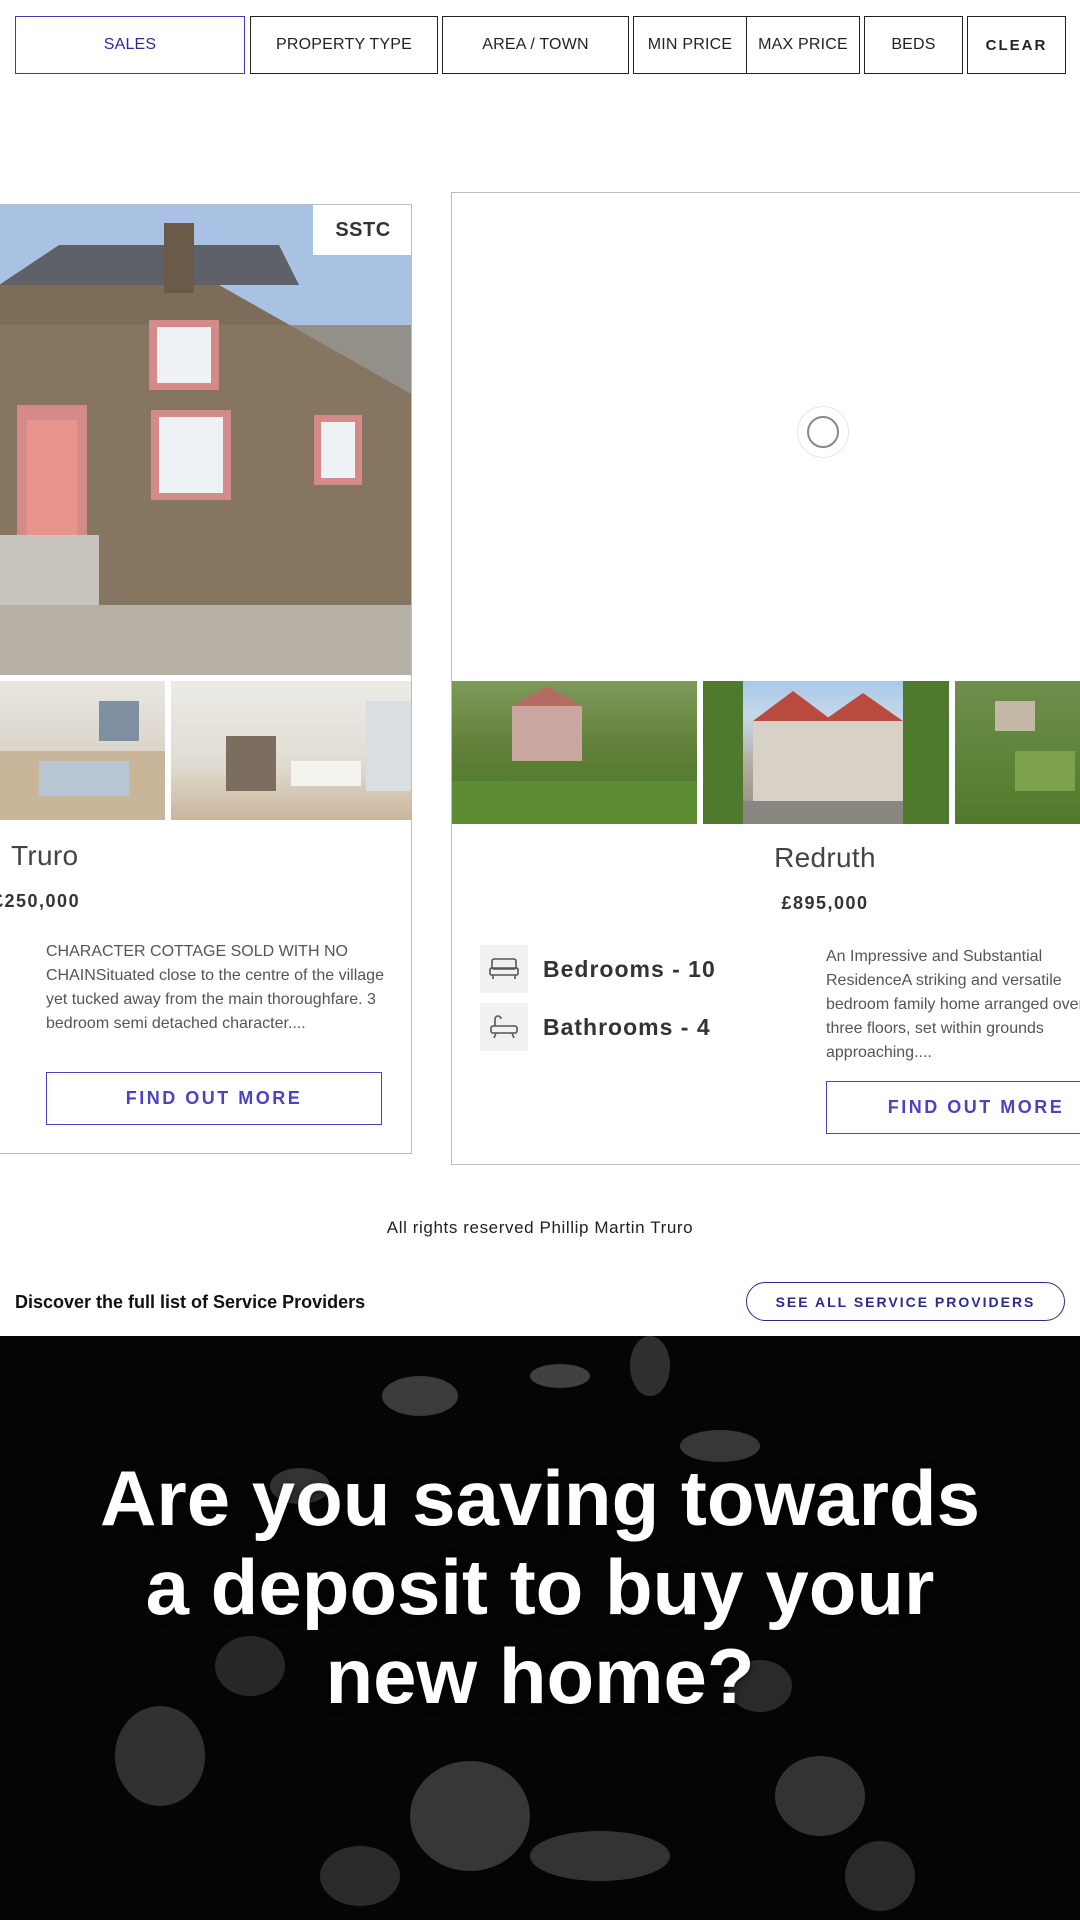 This screenshot has height=1920, width=1080. I want to click on loading-spinner-icon, so click(823, 432).